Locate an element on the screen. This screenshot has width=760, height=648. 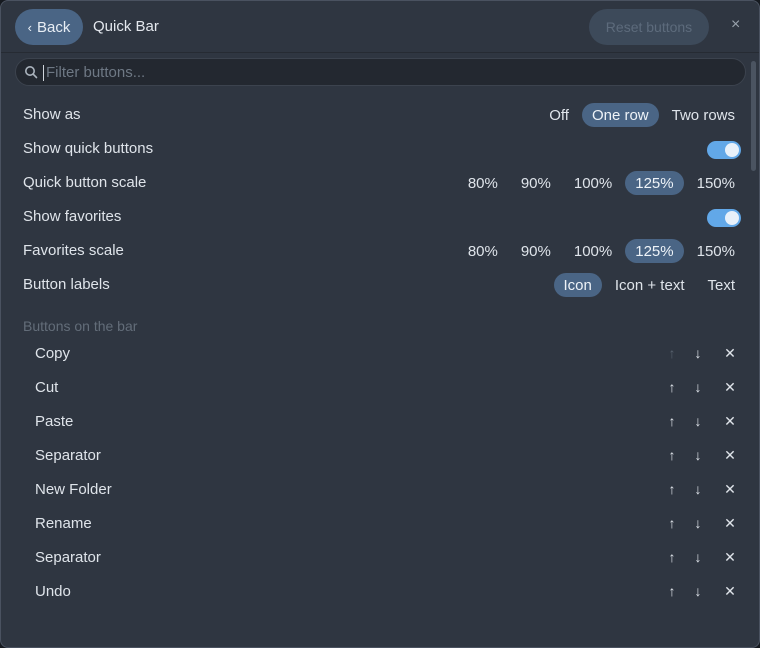
close-icon: × is located at coordinates (735, 25).